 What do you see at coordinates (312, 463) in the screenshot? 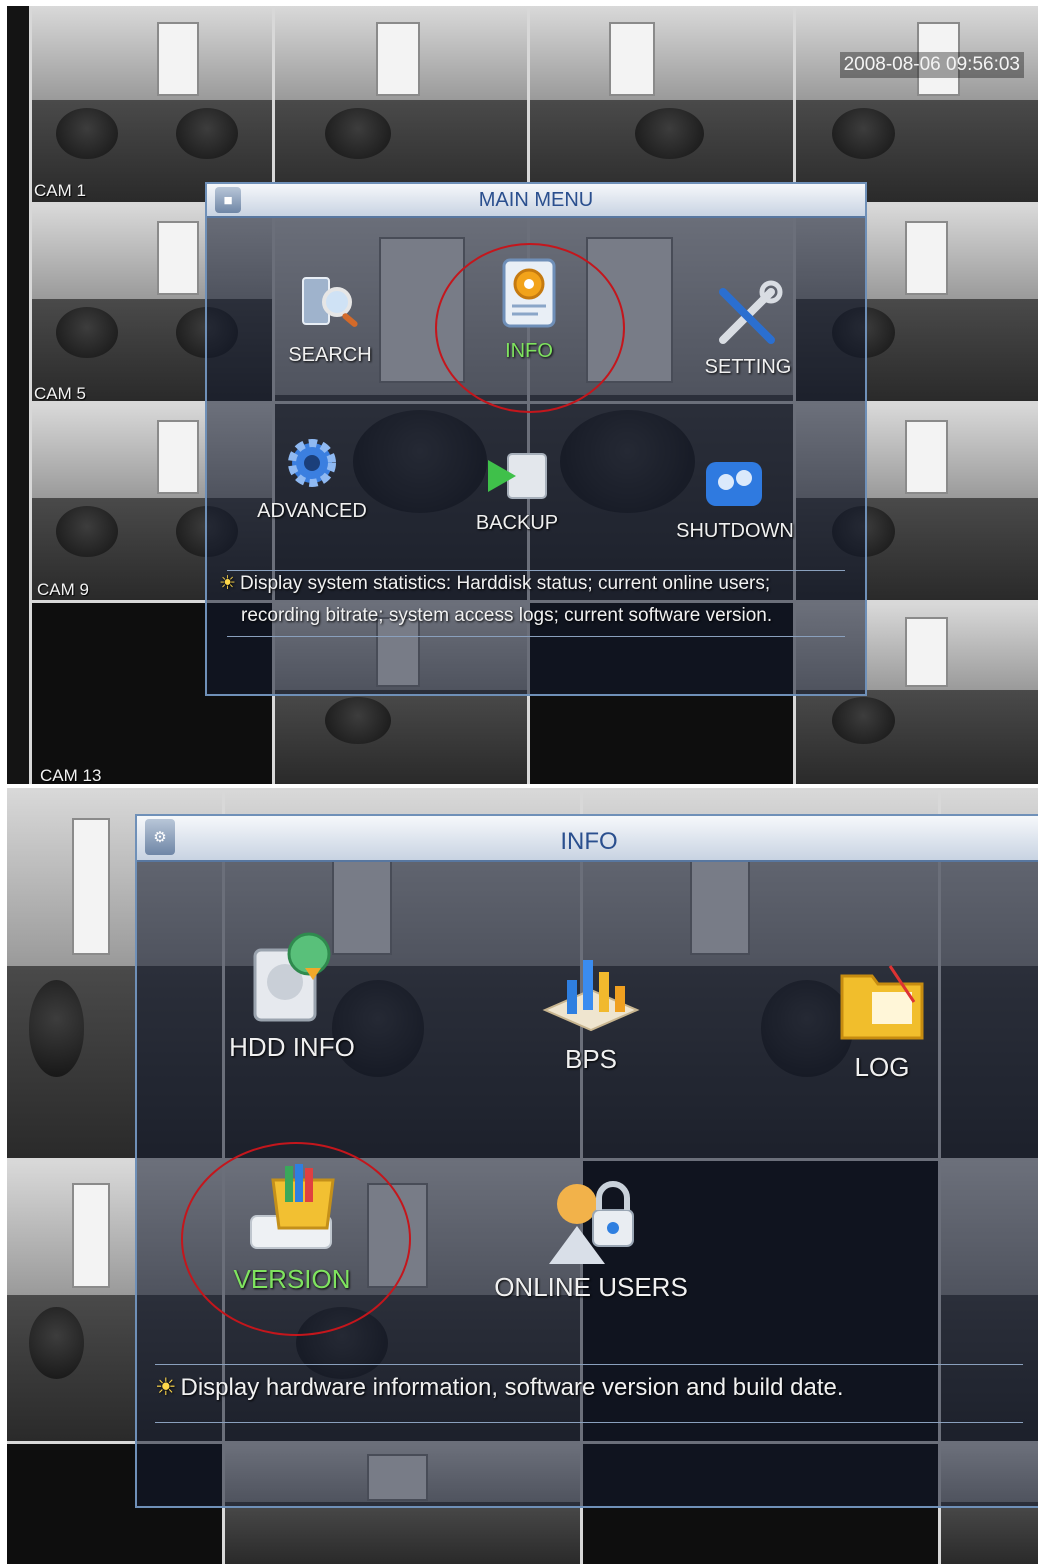
I see `advanced-icon` at bounding box center [312, 463].